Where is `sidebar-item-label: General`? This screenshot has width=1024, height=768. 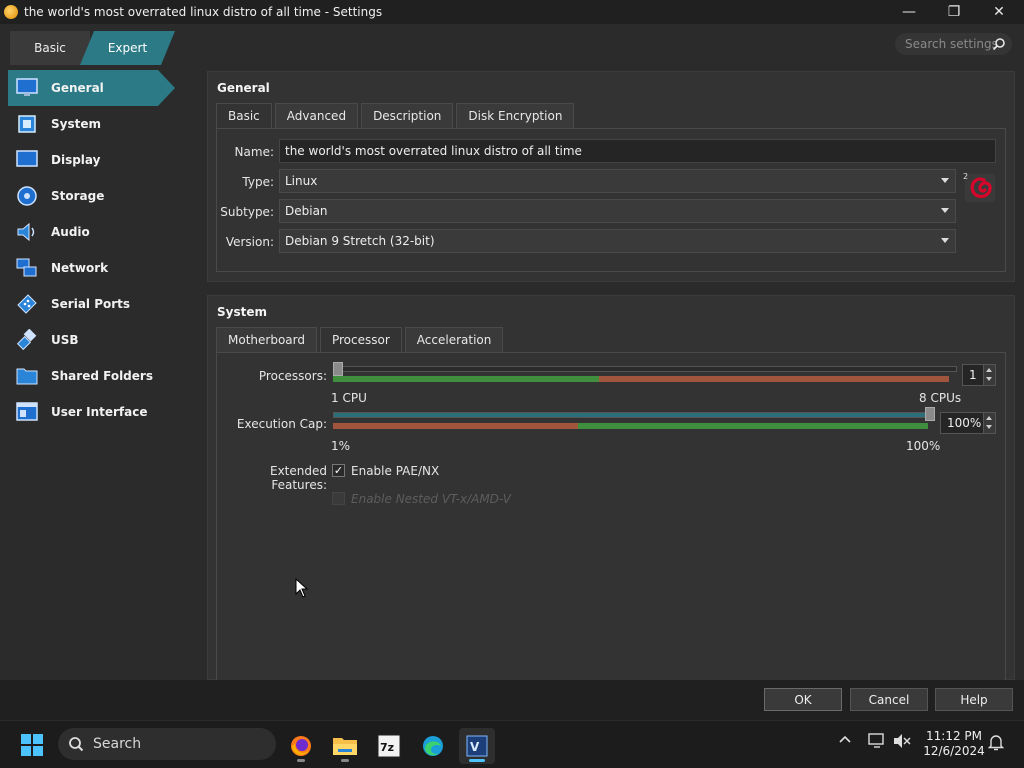 sidebar-item-label: General is located at coordinates (77, 88).